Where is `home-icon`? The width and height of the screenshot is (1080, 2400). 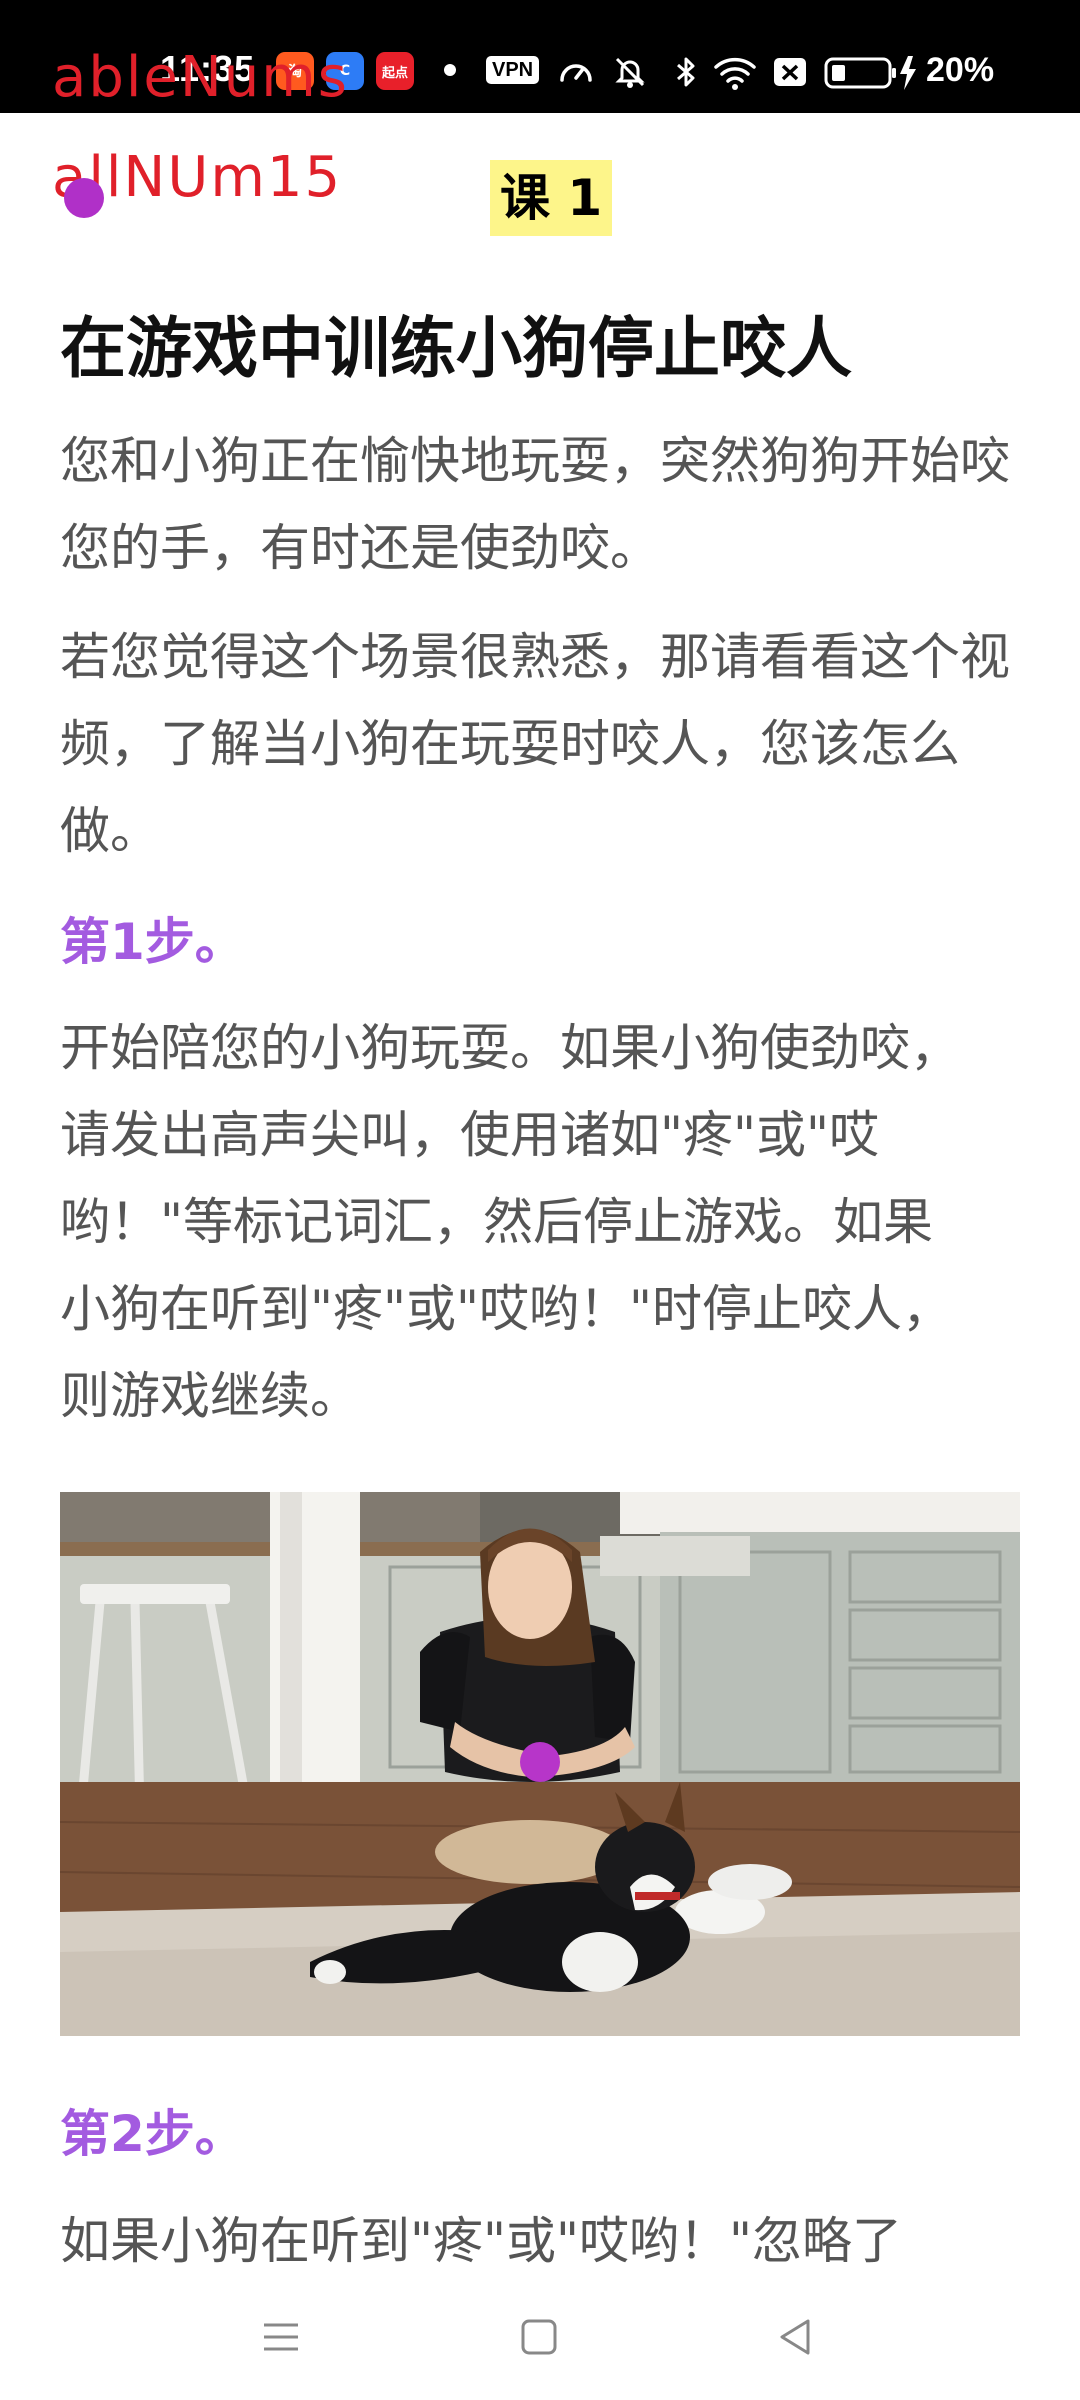
home-icon is located at coordinates (539, 2337).